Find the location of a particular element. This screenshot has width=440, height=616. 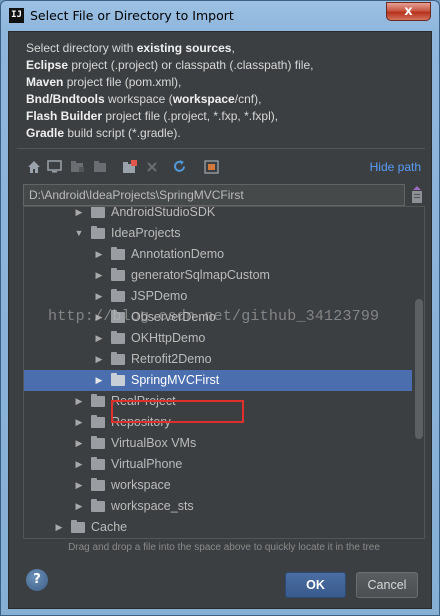

path-input: D:\Android\IdeaProjects\SpringMVCFirst is located at coordinates (214, 195).